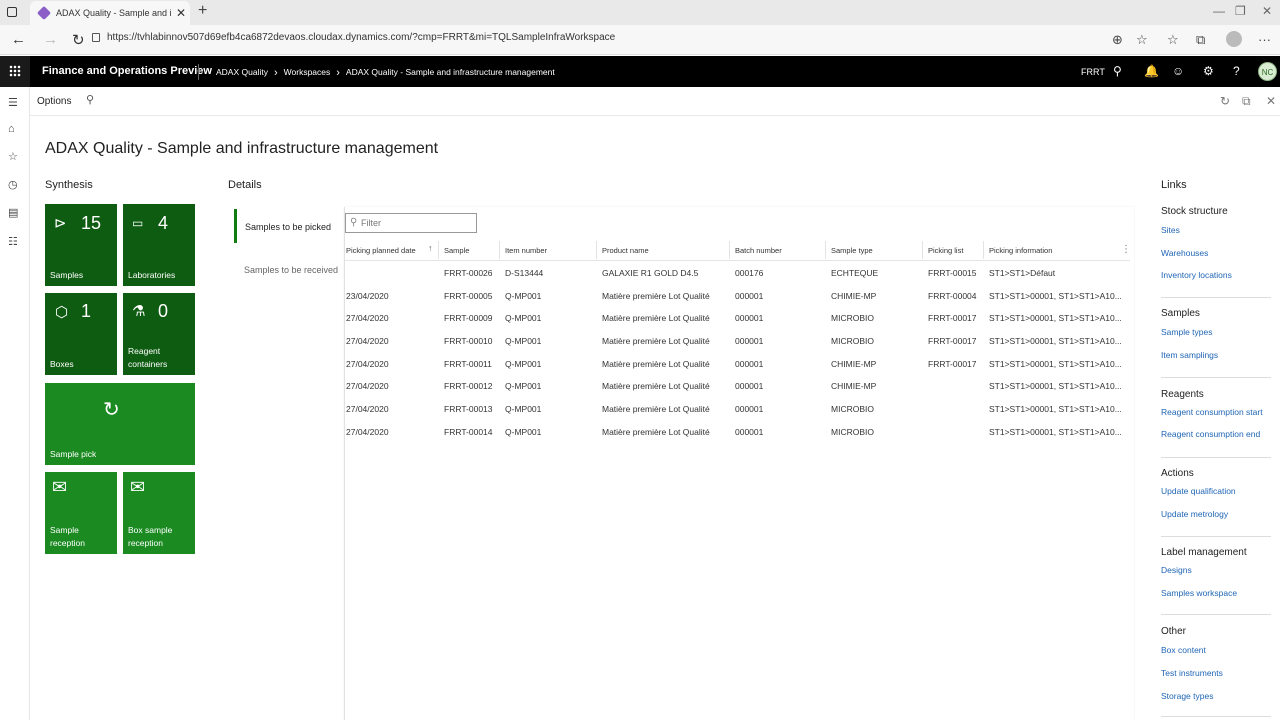 The image size is (1280, 720). Describe the element at coordinates (90, 99) in the screenshot. I see `action-search-icon: ⚲` at that location.